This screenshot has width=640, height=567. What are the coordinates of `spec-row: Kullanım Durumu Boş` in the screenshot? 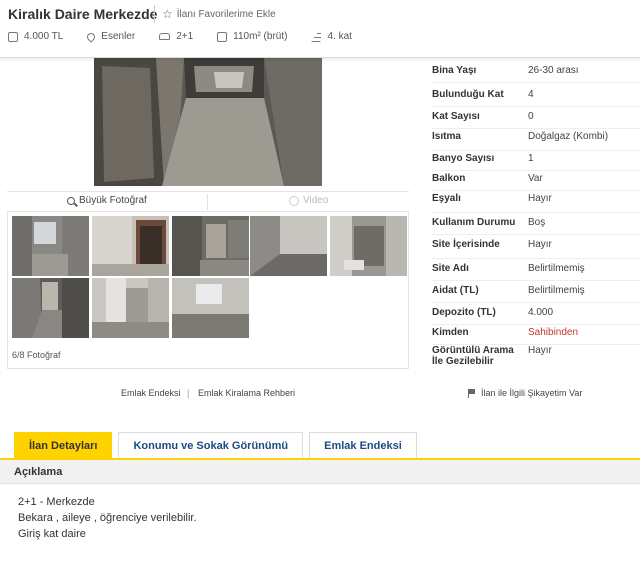 It's located at (532, 224).